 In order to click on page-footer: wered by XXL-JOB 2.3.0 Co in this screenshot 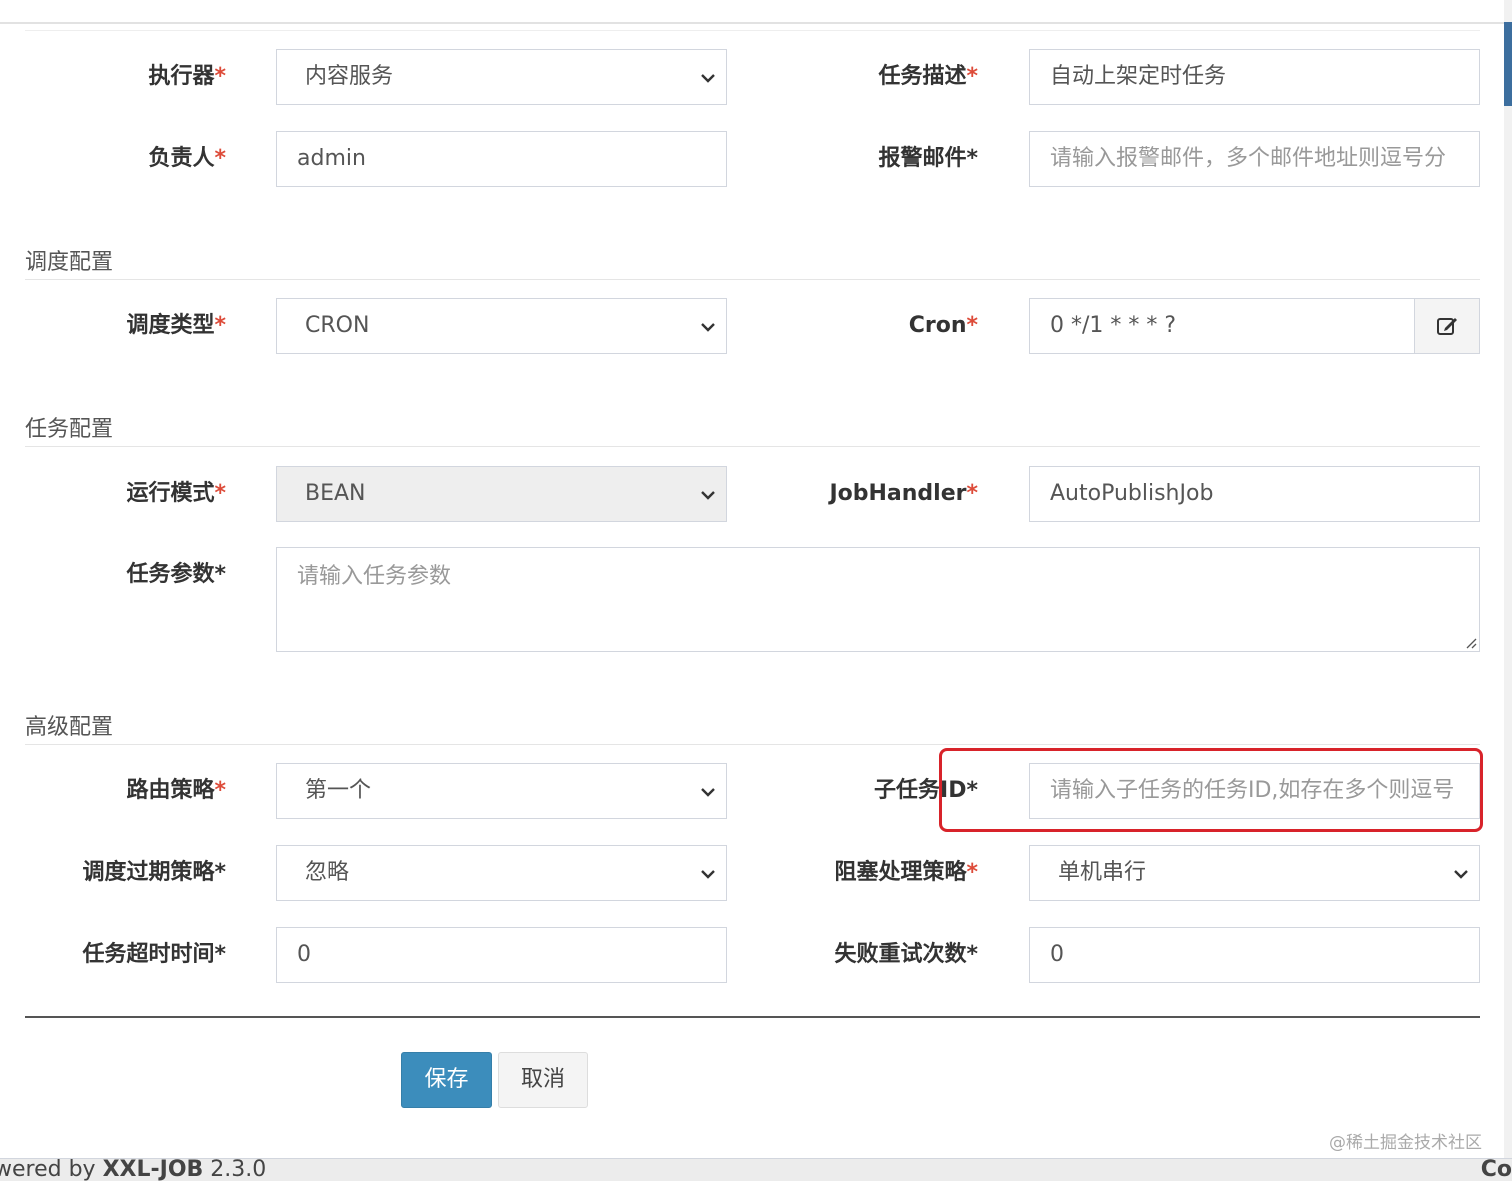, I will do `click(756, 1169)`.